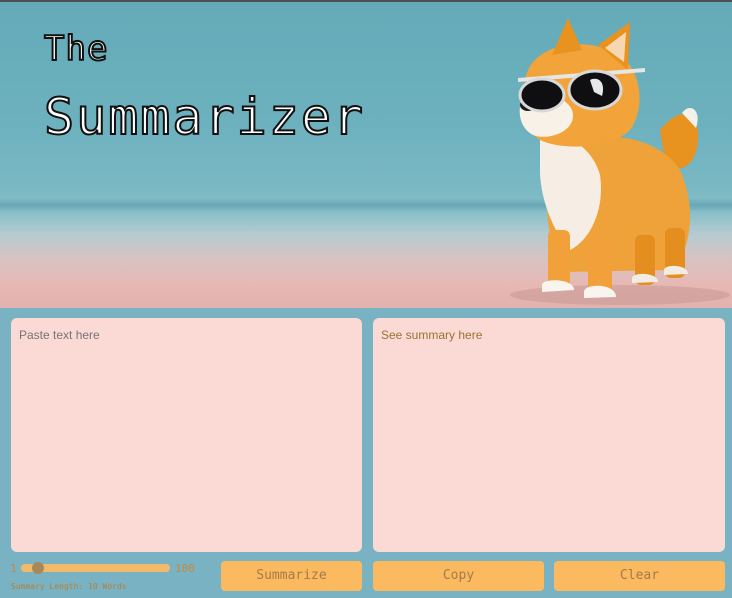 The image size is (732, 598). Describe the element at coordinates (13, 568) in the screenshot. I see `slider-min-label: 1` at that location.